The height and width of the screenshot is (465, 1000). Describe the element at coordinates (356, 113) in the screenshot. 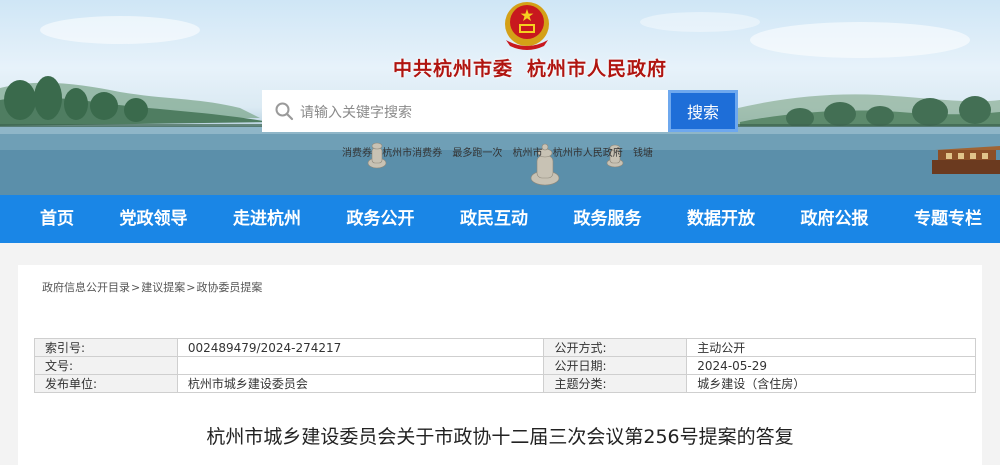

I see `search-placeholder: 请输入关键字搜索` at that location.